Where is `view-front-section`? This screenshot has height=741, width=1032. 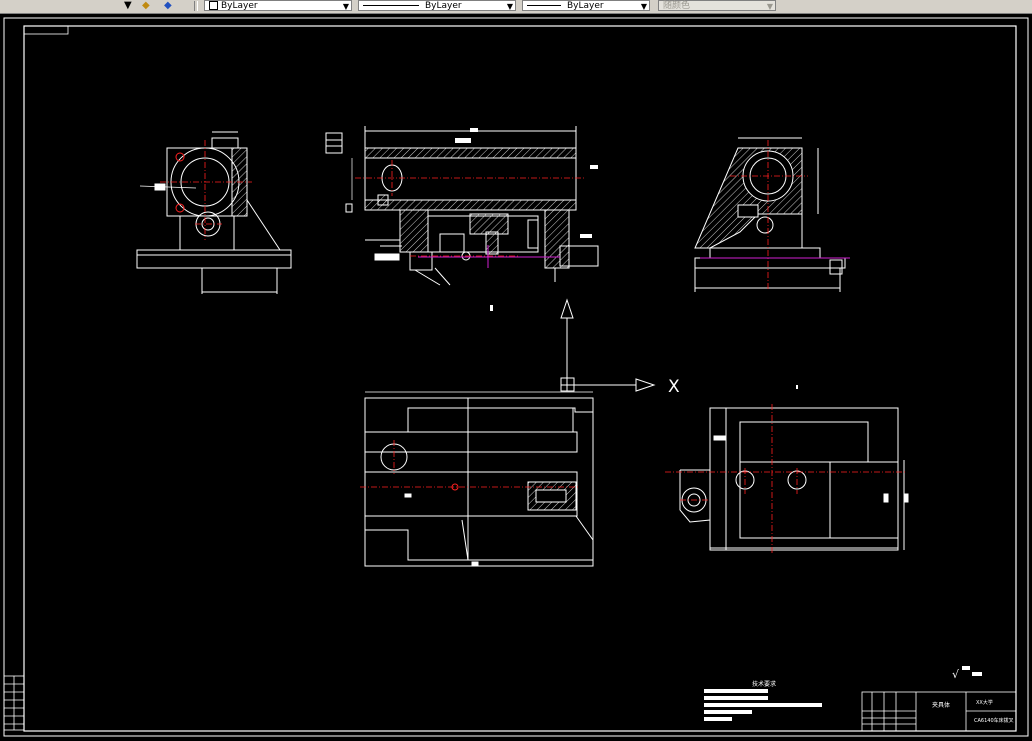 view-front-section is located at coordinates (462, 206).